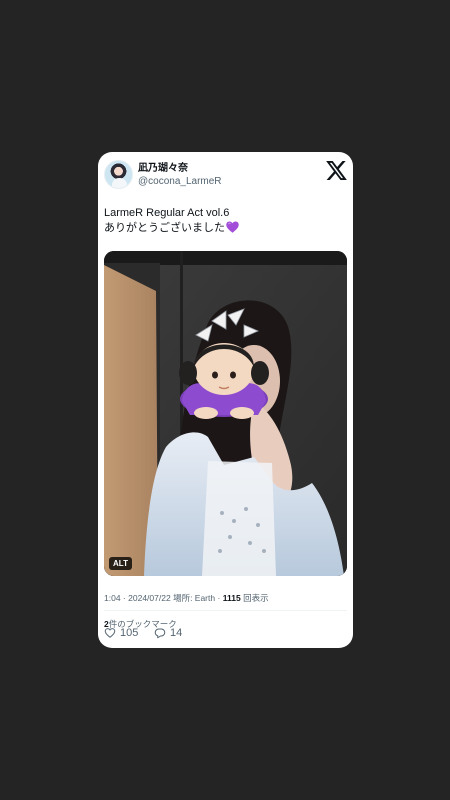 Image resolution: width=450 pixels, height=800 pixels. I want to click on reply-button: 14, so click(168, 633).